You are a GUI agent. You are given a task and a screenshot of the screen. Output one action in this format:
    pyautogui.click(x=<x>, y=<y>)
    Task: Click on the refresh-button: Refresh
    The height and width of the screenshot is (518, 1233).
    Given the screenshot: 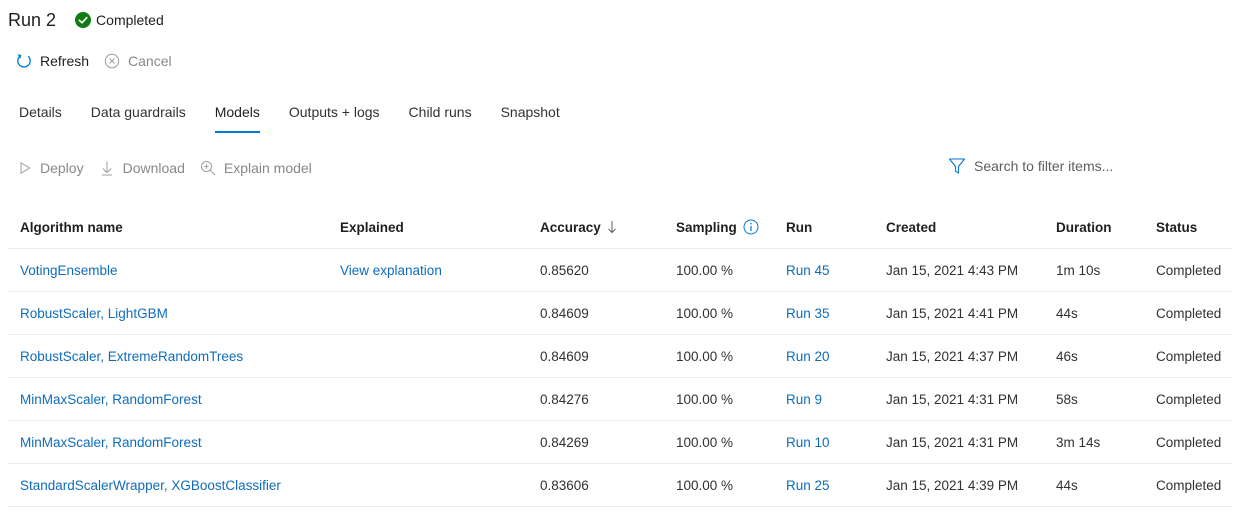 What is the action you would take?
    pyautogui.click(x=52, y=61)
    